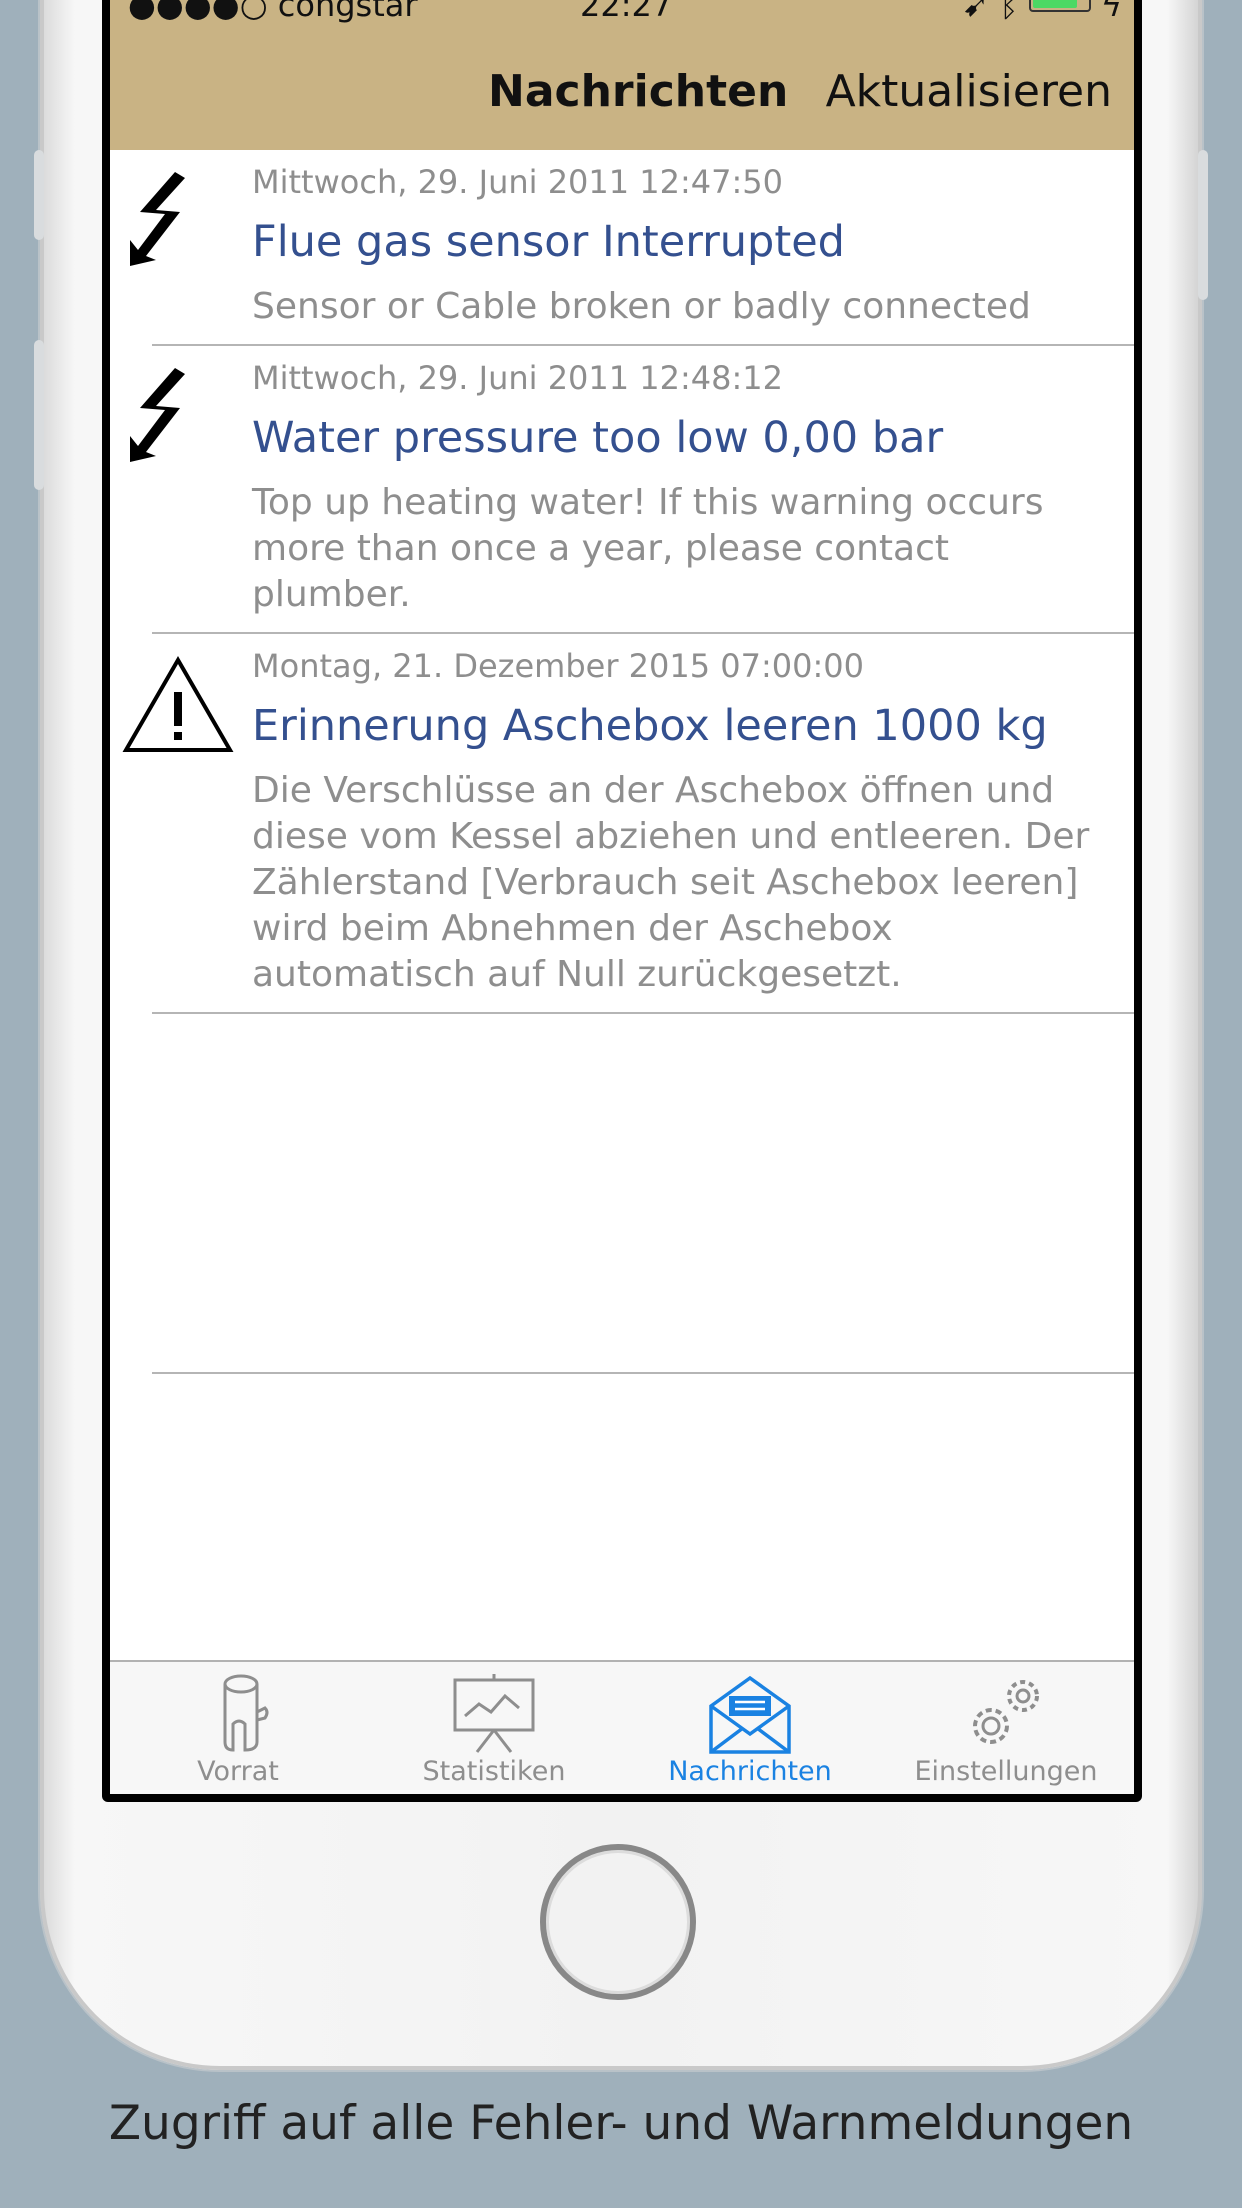  I want to click on warning-icon, so click(178, 708).